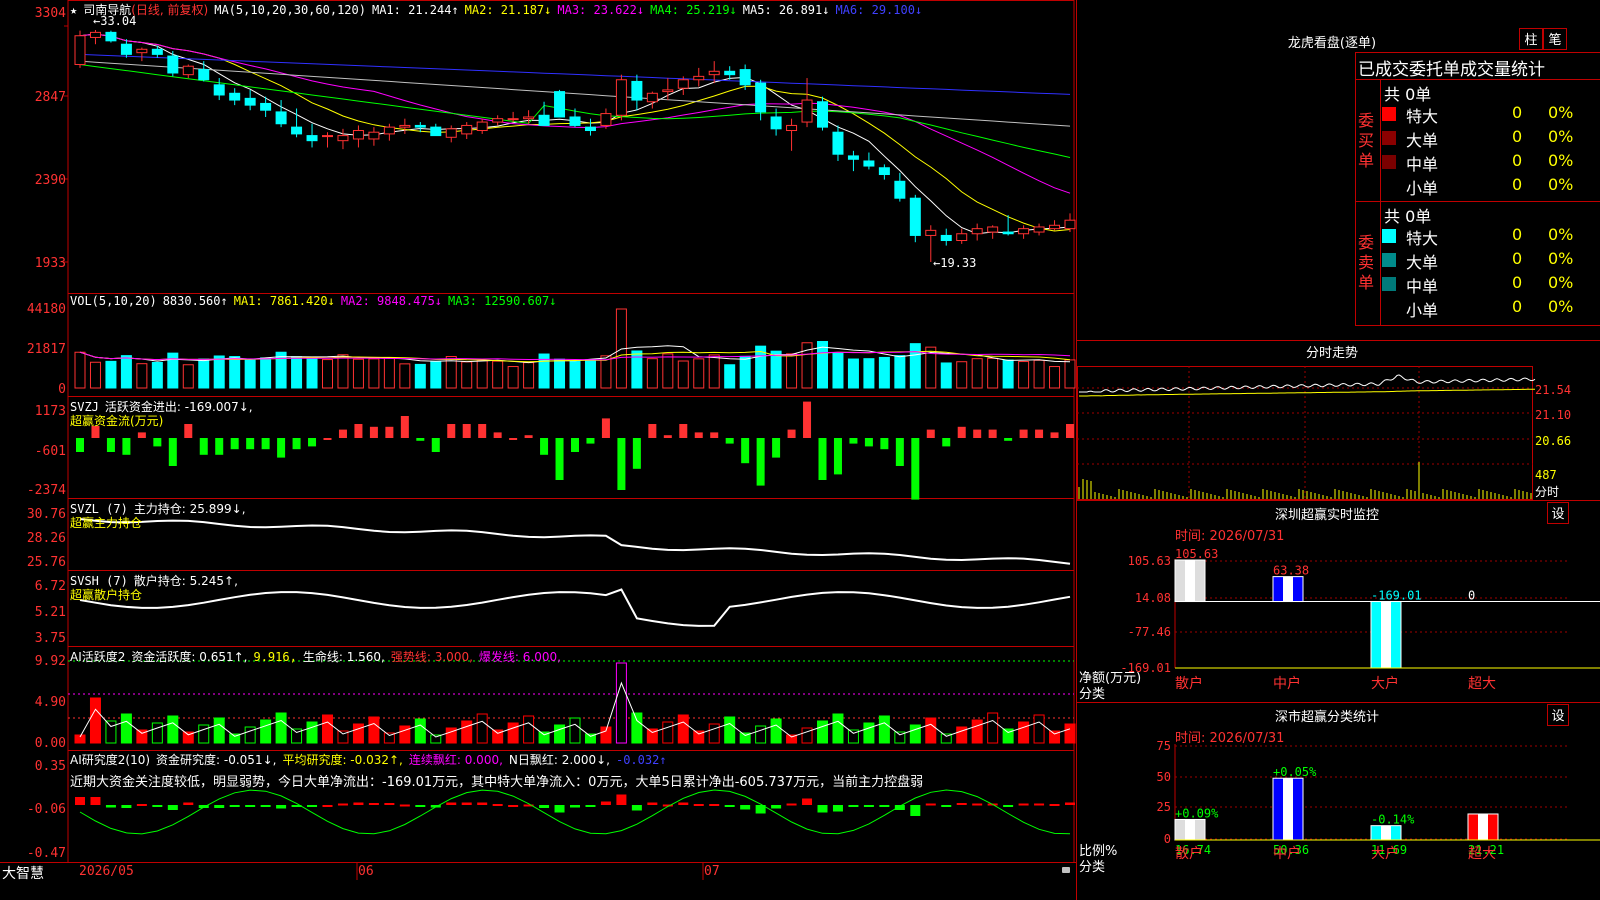 The image size is (1600, 900). I want to click on ai1-label: AI活跃度2, so click(98, 657).